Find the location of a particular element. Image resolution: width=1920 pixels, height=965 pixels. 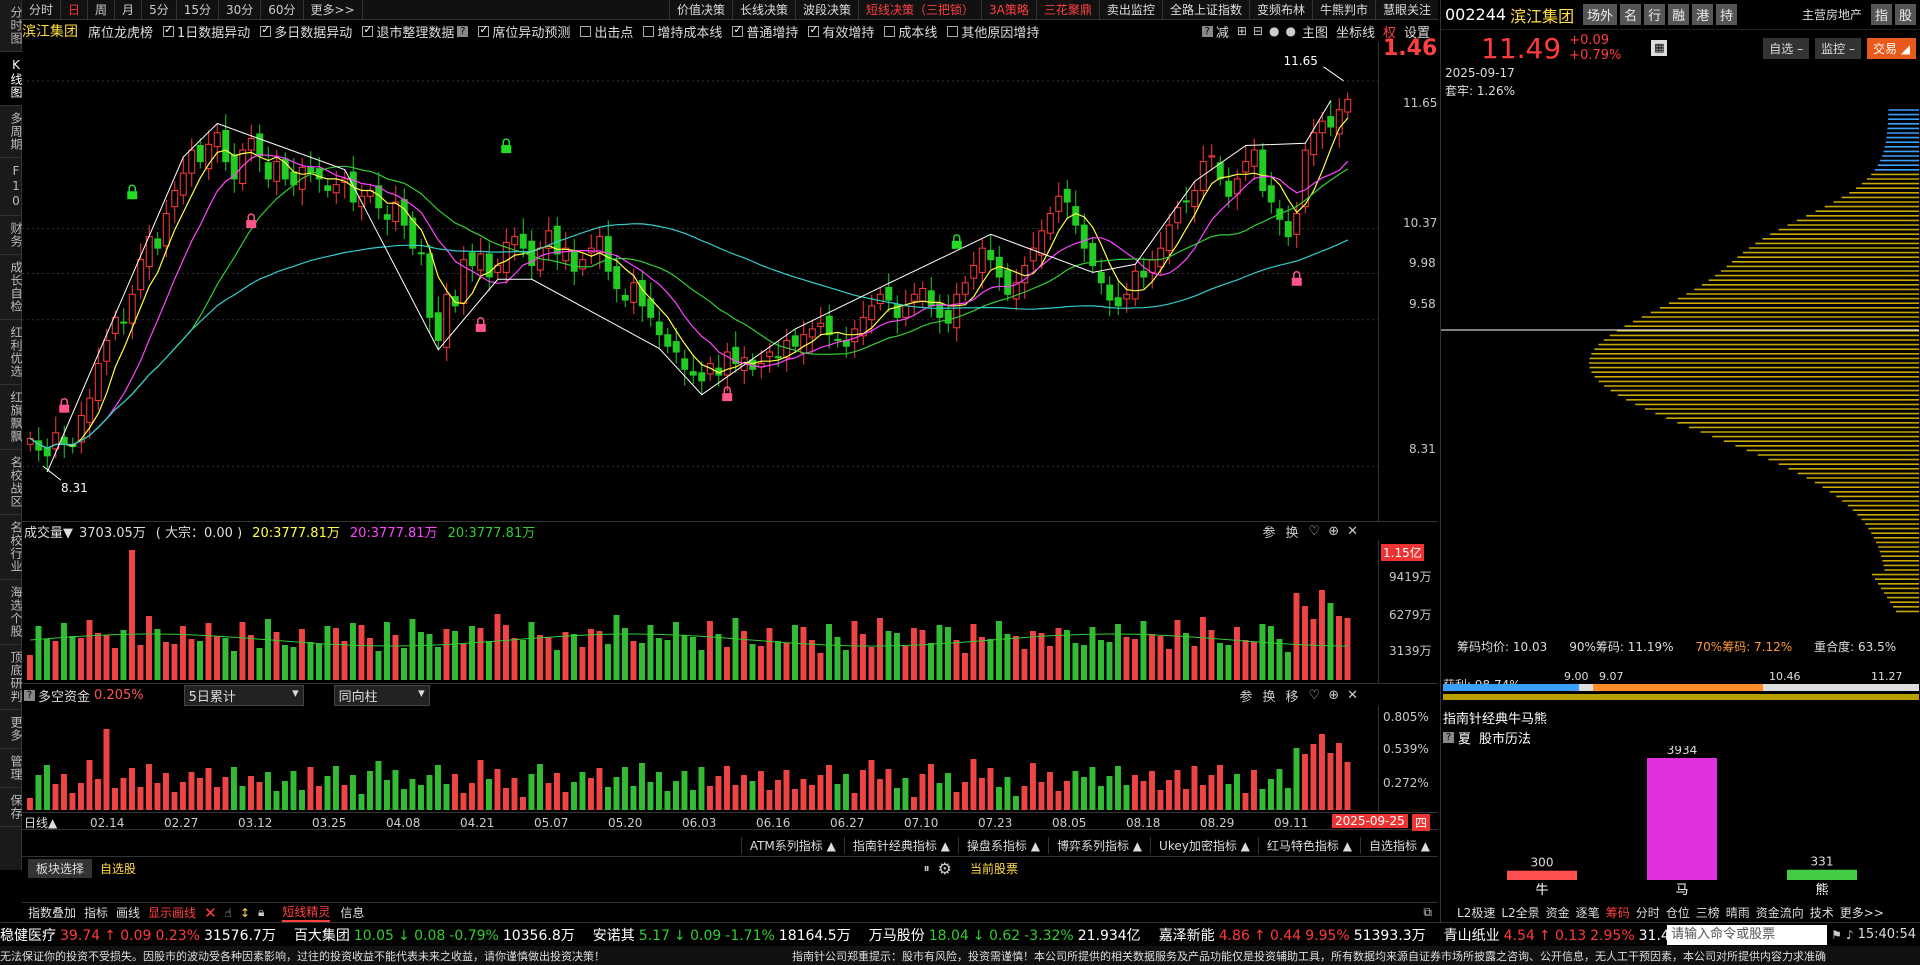

strategy-tab-2: 波段决策 is located at coordinates (826, 10).